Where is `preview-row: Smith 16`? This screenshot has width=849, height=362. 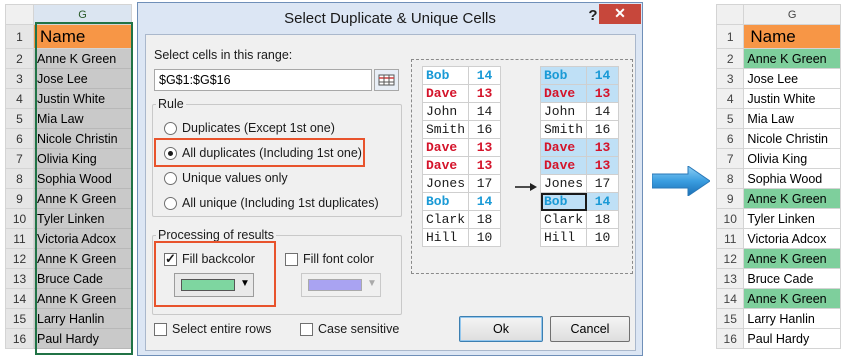 preview-row: Smith 16 is located at coordinates (461, 129).